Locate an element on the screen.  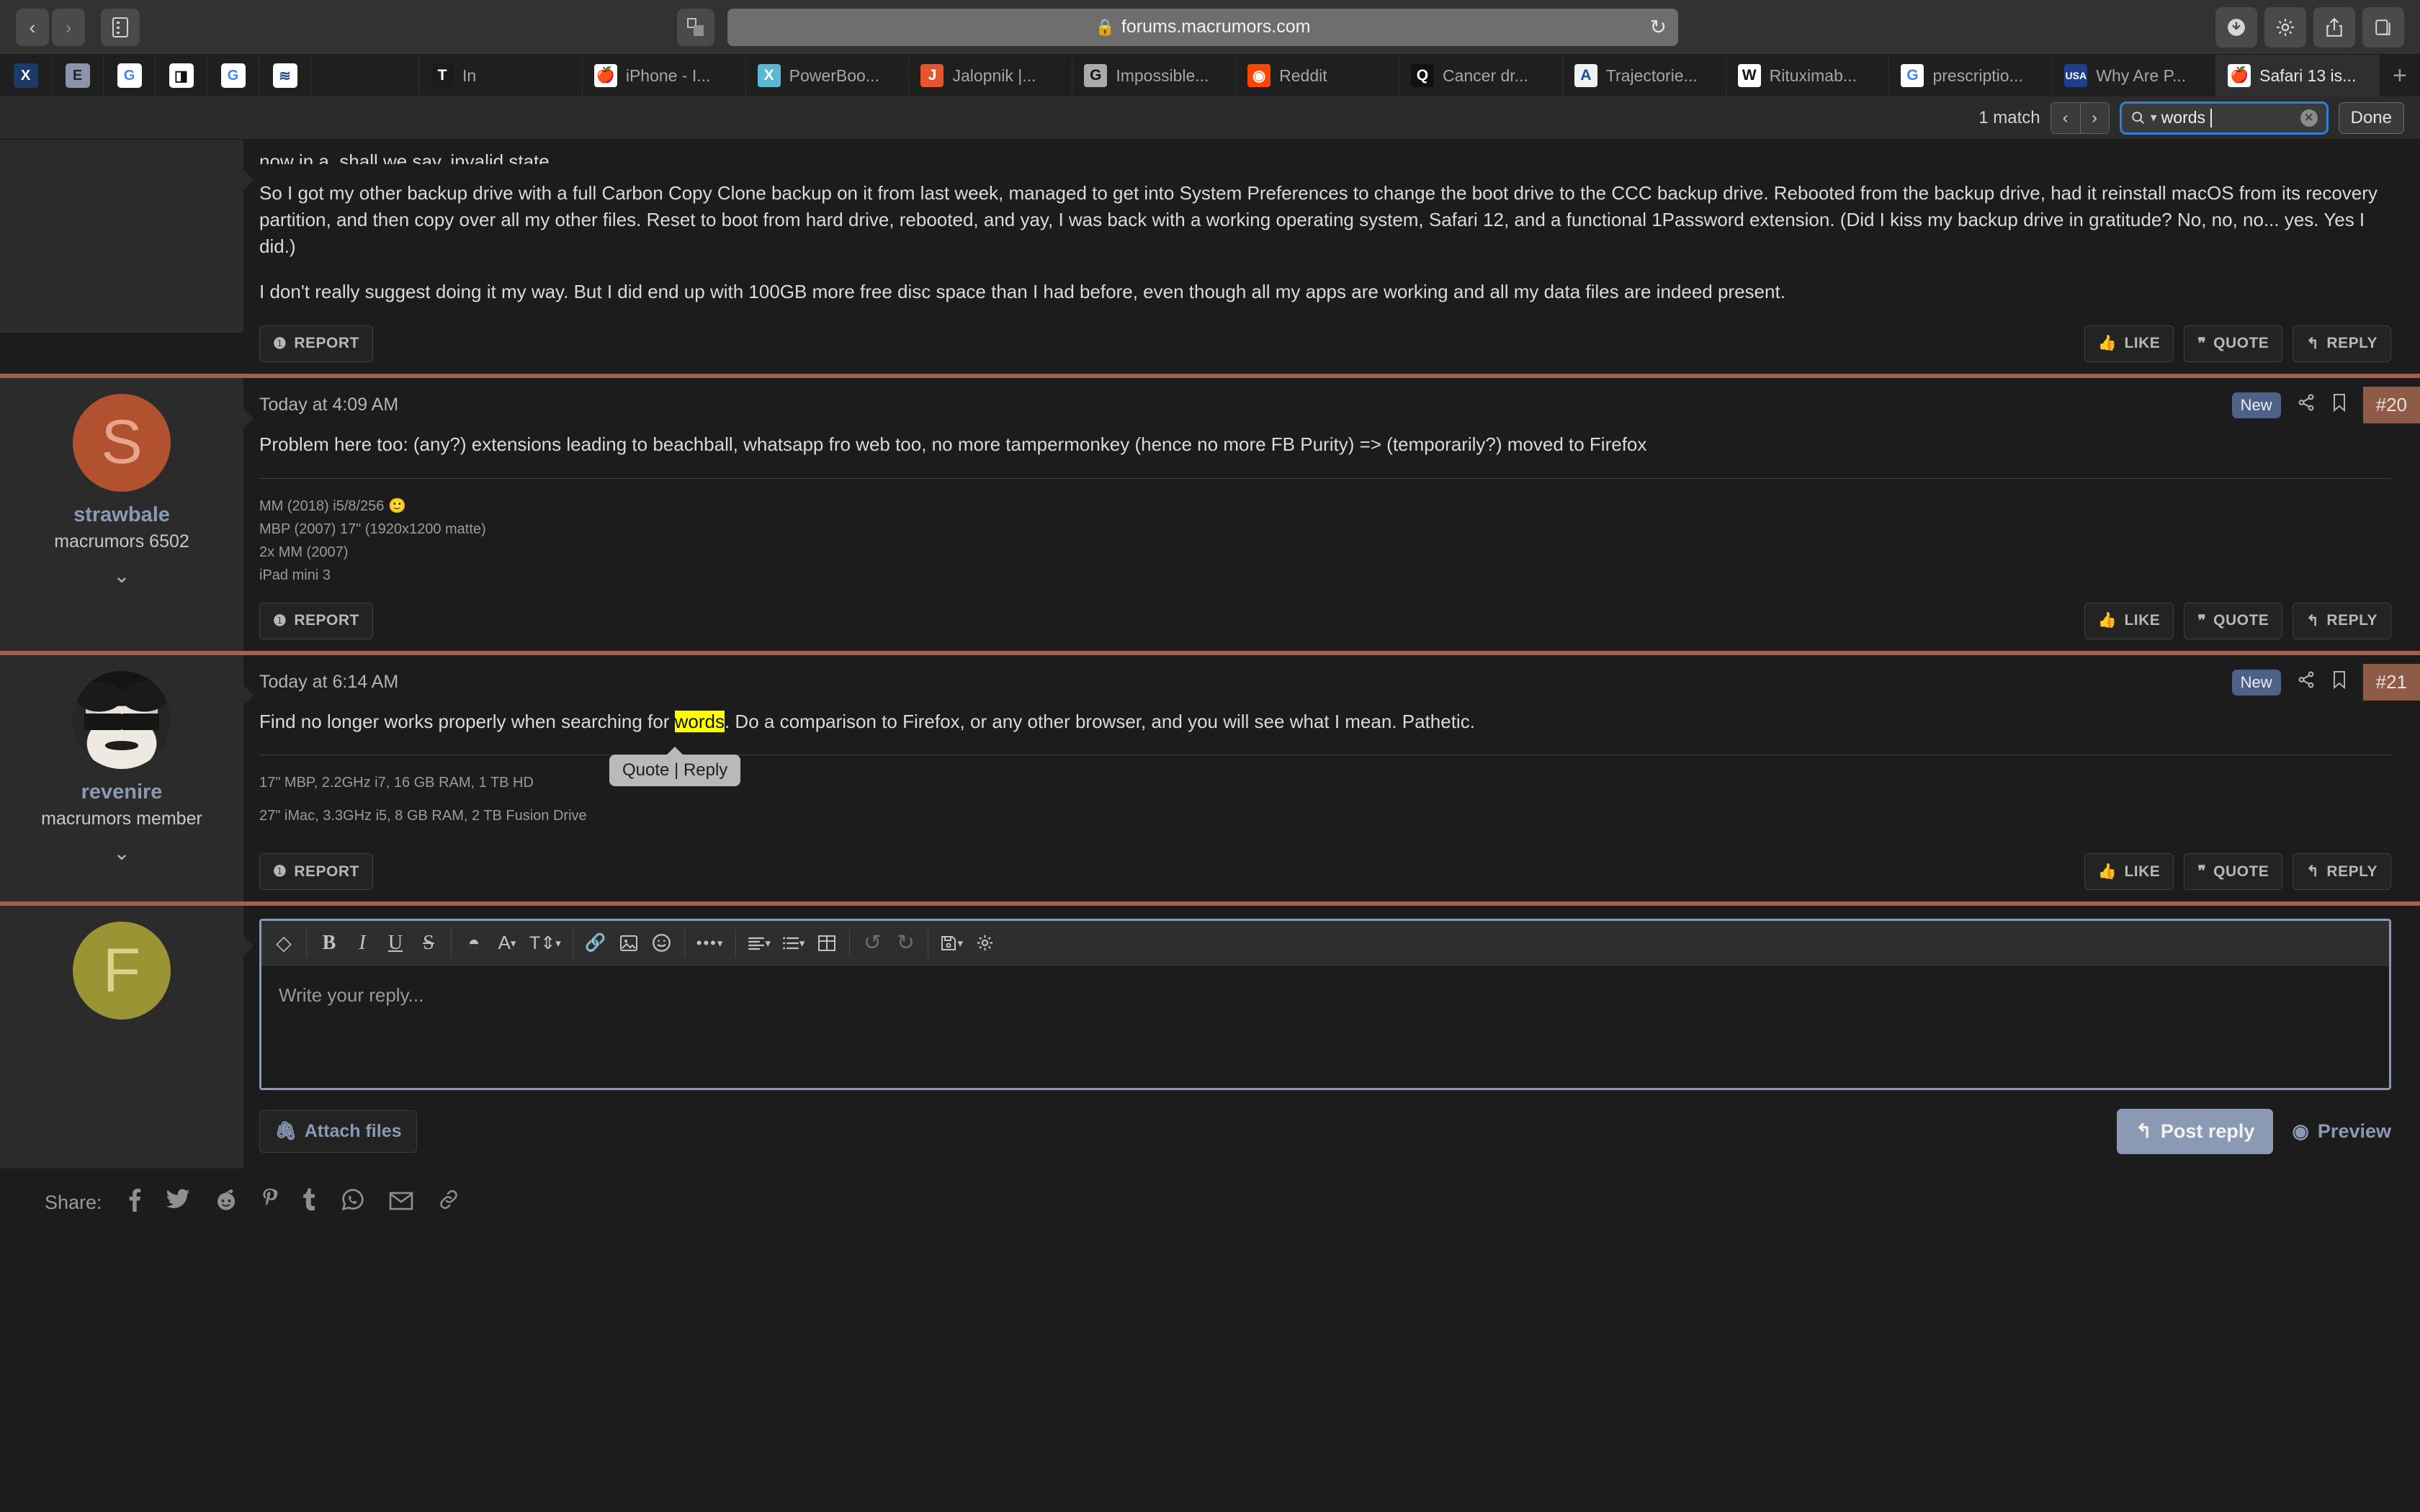
text-color-icon: ◓ is located at coordinates (473, 943).